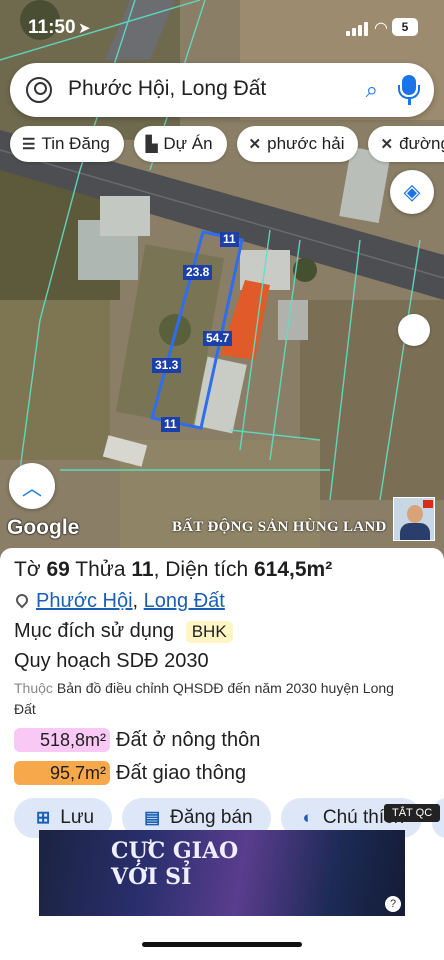  I want to click on building-icon: ▙, so click(151, 144).